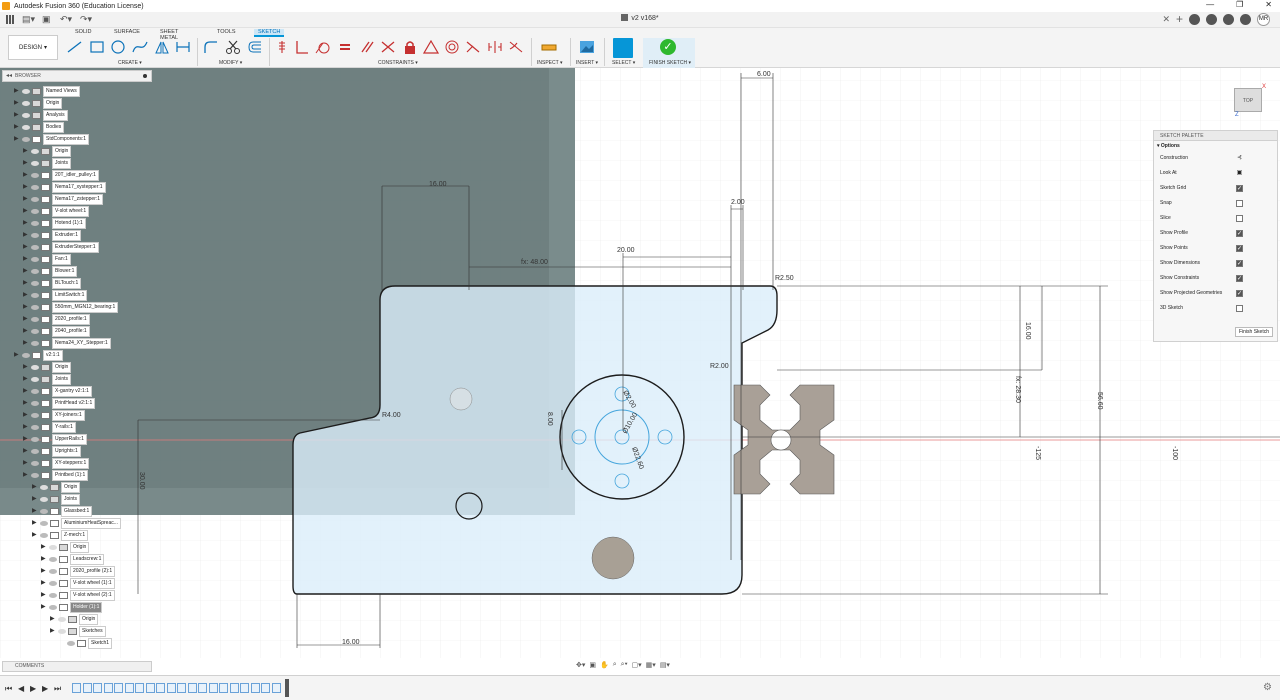 The height and width of the screenshot is (700, 1280). What do you see at coordinates (47, 367) in the screenshot?
I see `browser-tree-item: ▶ Origin` at bounding box center [47, 367].